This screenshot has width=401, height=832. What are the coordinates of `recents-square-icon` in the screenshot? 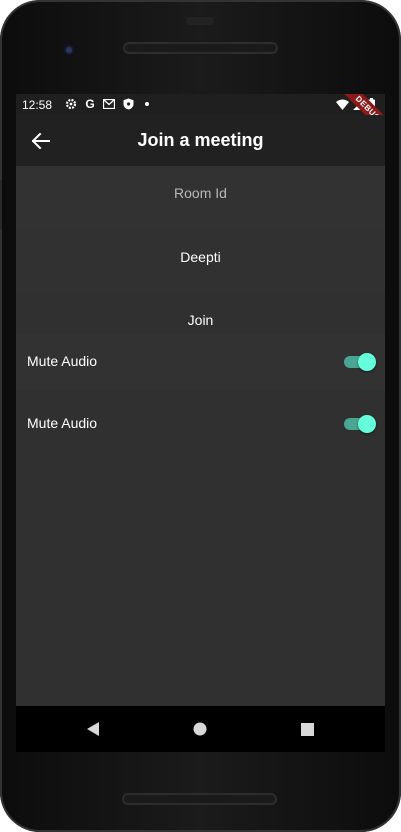 It's located at (307, 729).